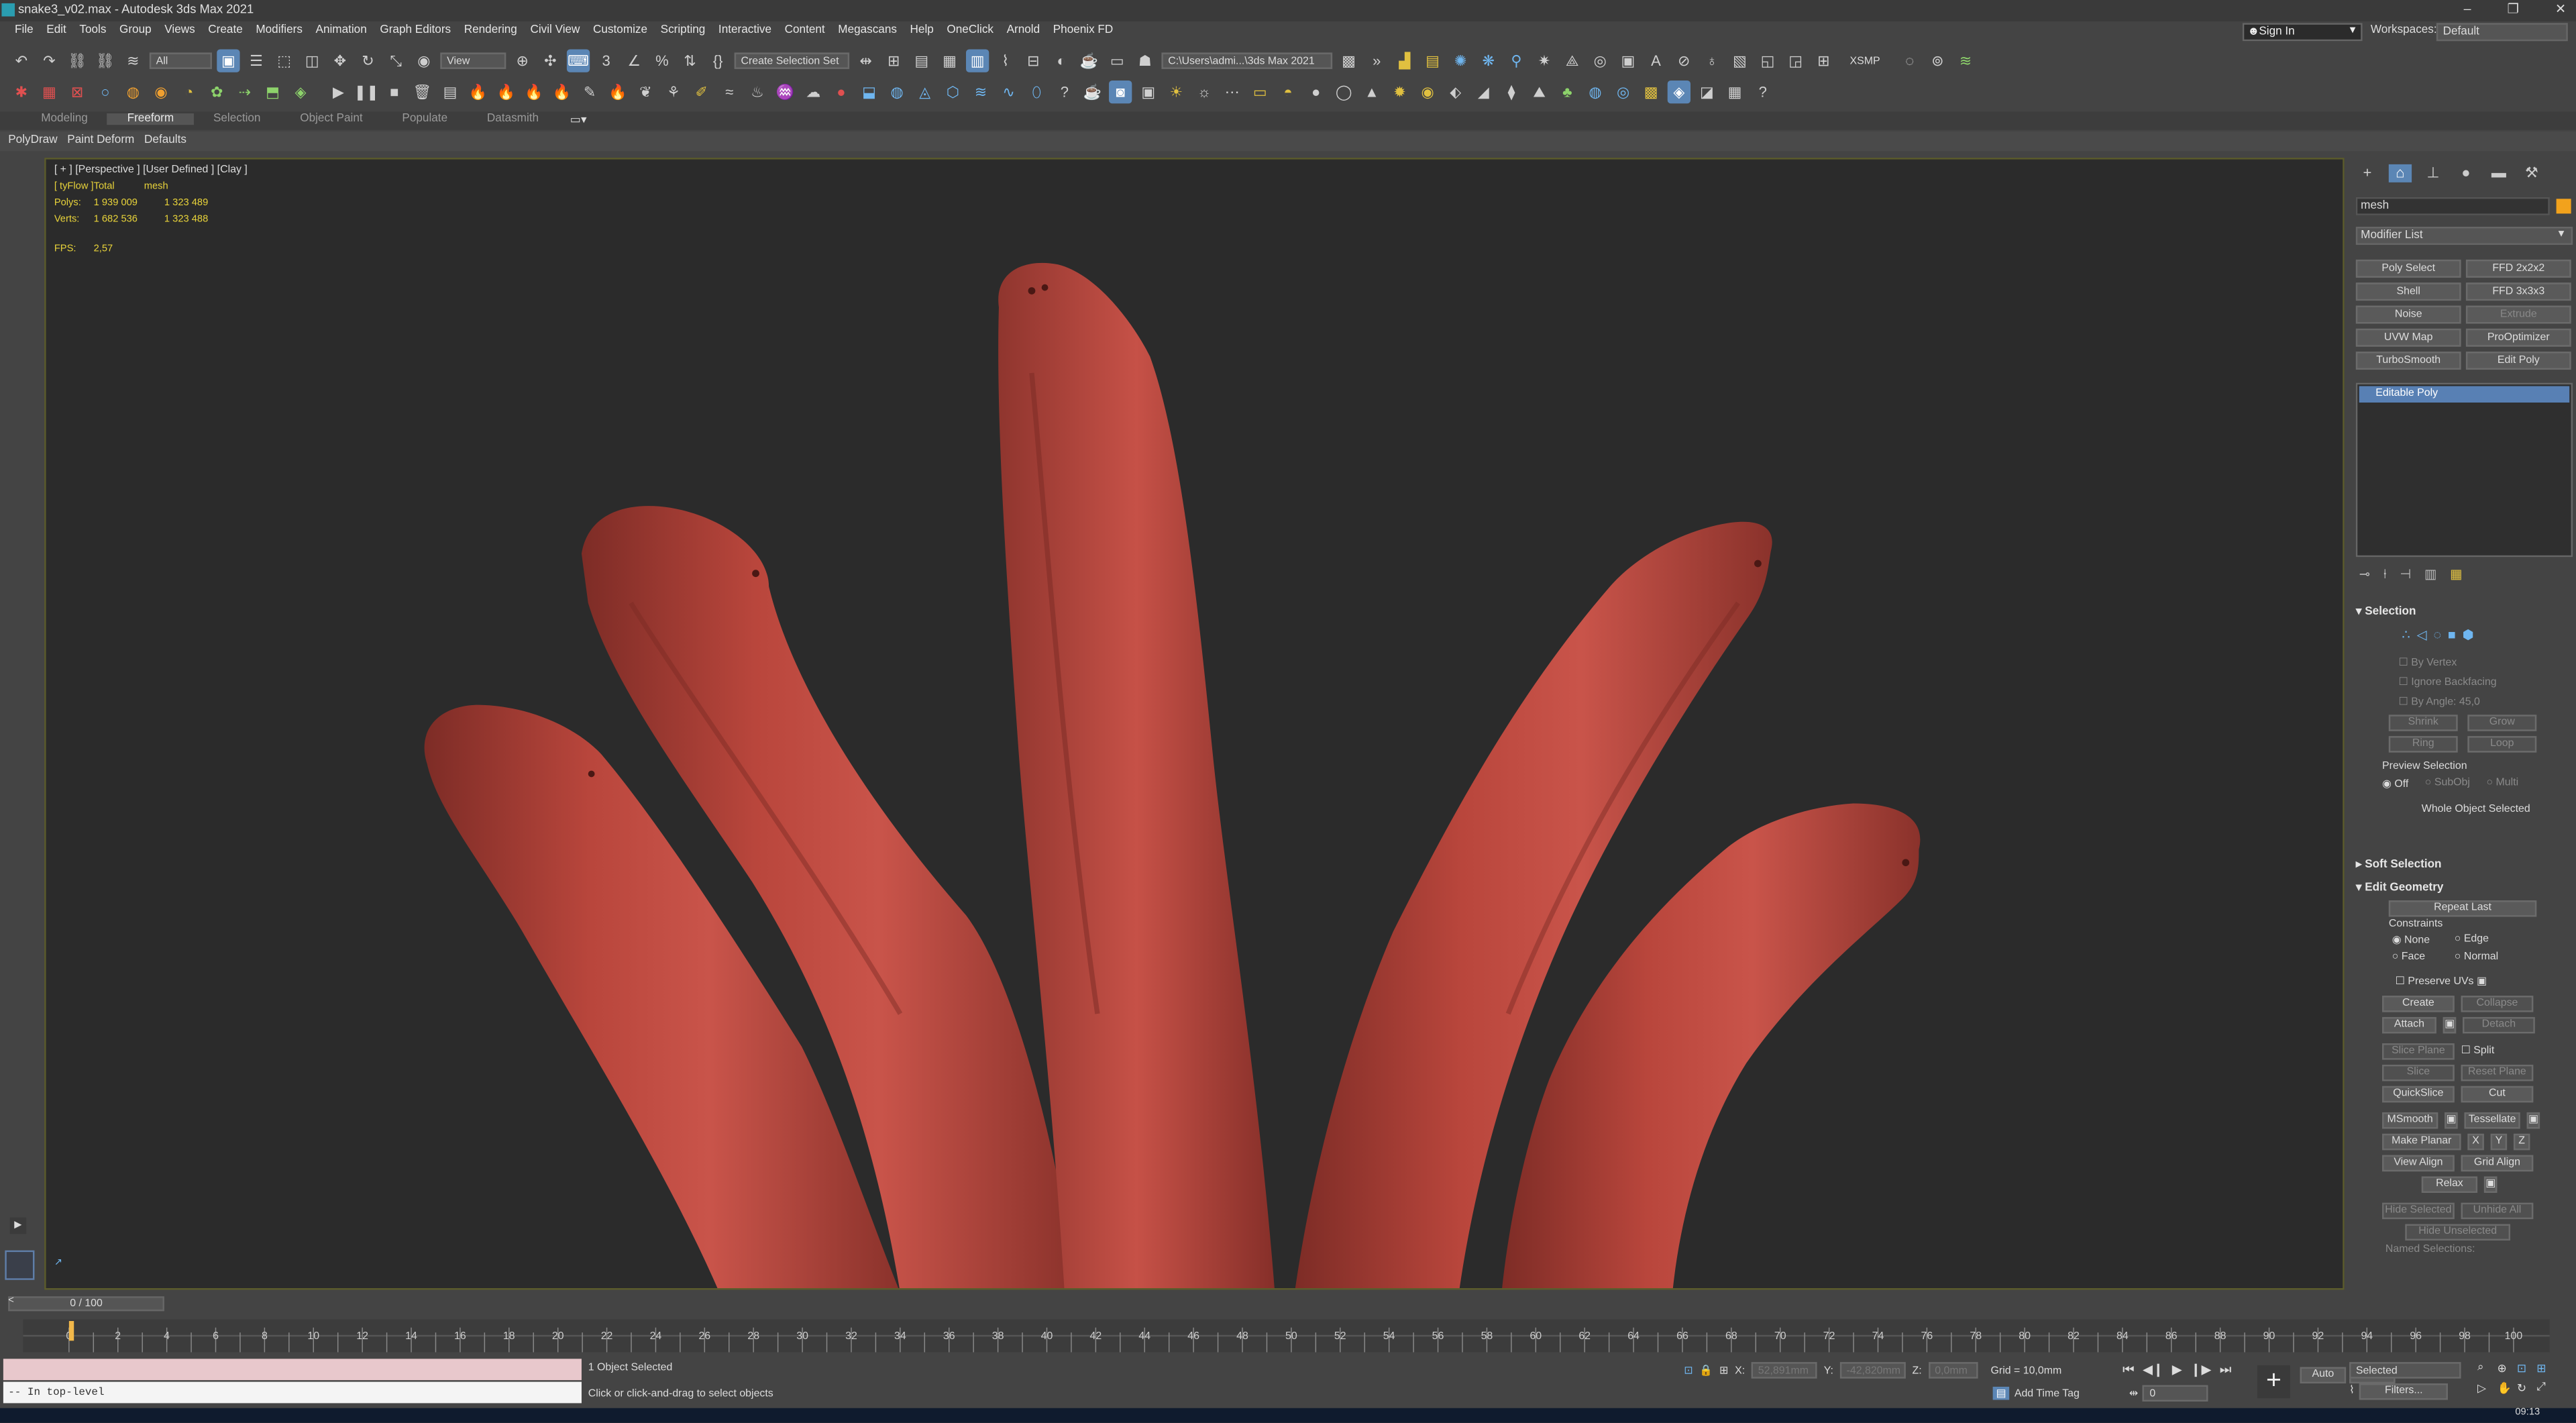 This screenshot has height=1423, width=2576. Describe the element at coordinates (701, 92) in the screenshot. I see `paint-icon: ✐` at that location.